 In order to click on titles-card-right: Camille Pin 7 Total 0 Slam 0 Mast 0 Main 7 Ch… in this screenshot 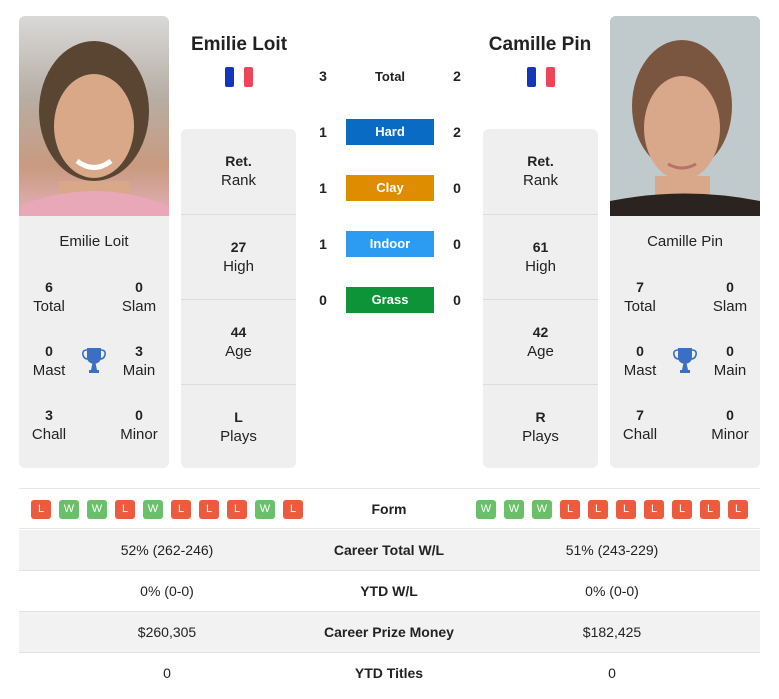, I will do `click(685, 342)`.